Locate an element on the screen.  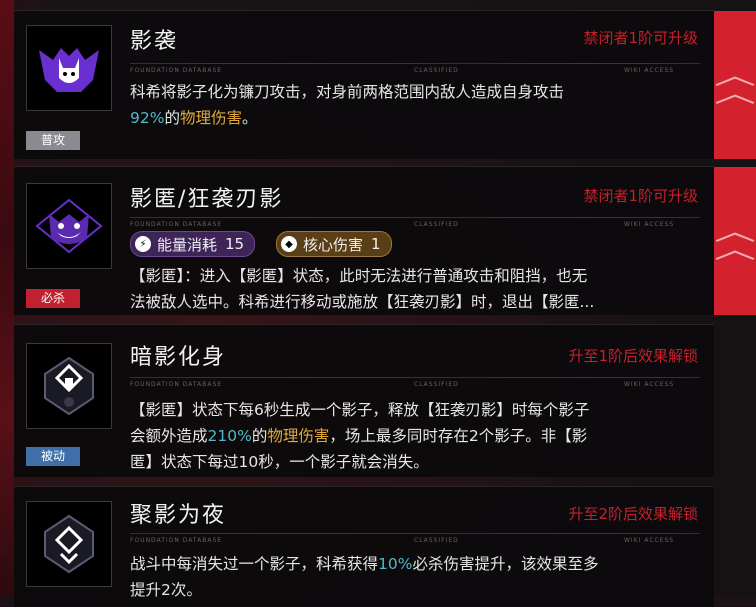
lightning-icon: ⚡ is located at coordinates (143, 244).